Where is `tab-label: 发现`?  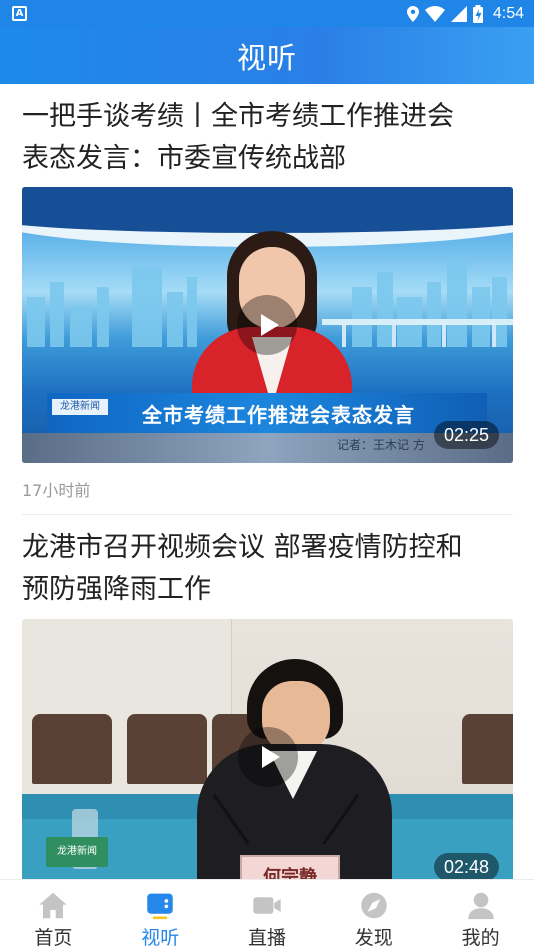
tab-label: 发现 is located at coordinates (373, 938).